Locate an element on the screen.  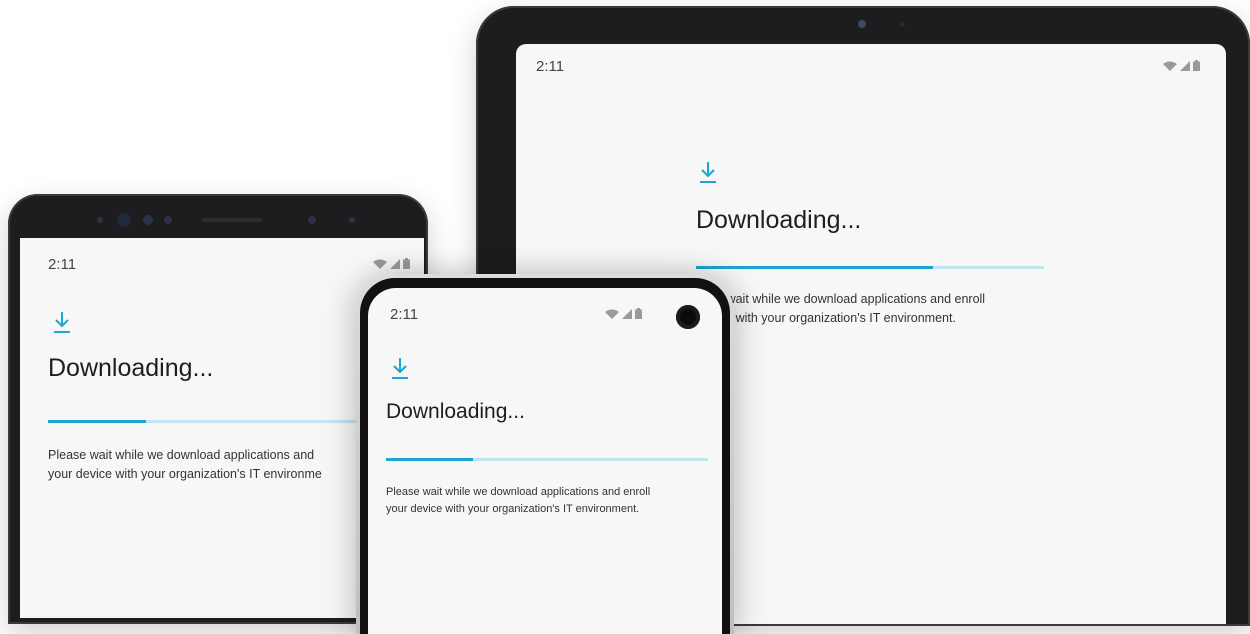
tablet-sensor is located at coordinates (902, 24).